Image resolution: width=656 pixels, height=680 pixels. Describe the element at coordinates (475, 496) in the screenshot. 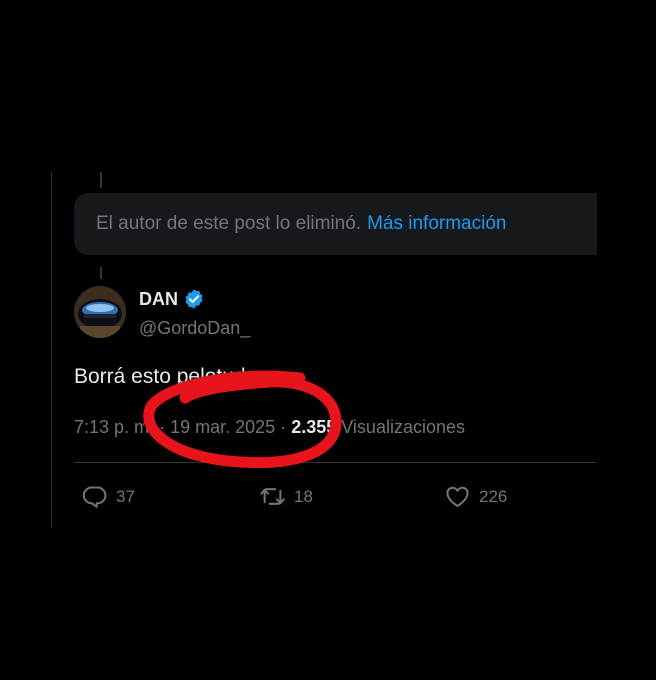

I see `like-button: 226` at that location.